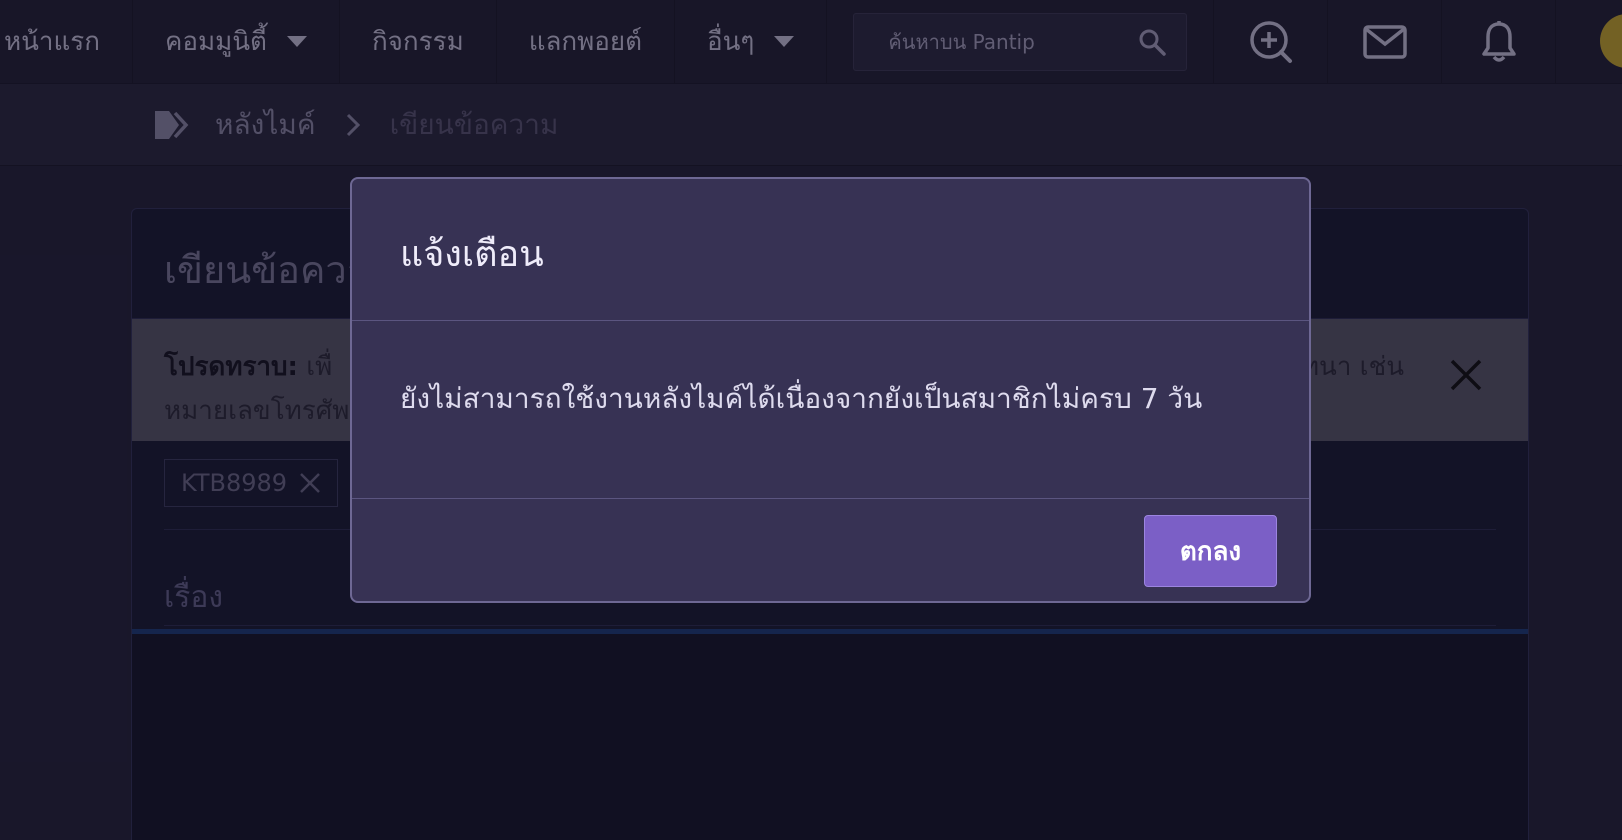 The width and height of the screenshot is (1622, 840). Describe the element at coordinates (830, 250) in the screenshot. I see `dialog-header: แจ้งเตือน` at that location.